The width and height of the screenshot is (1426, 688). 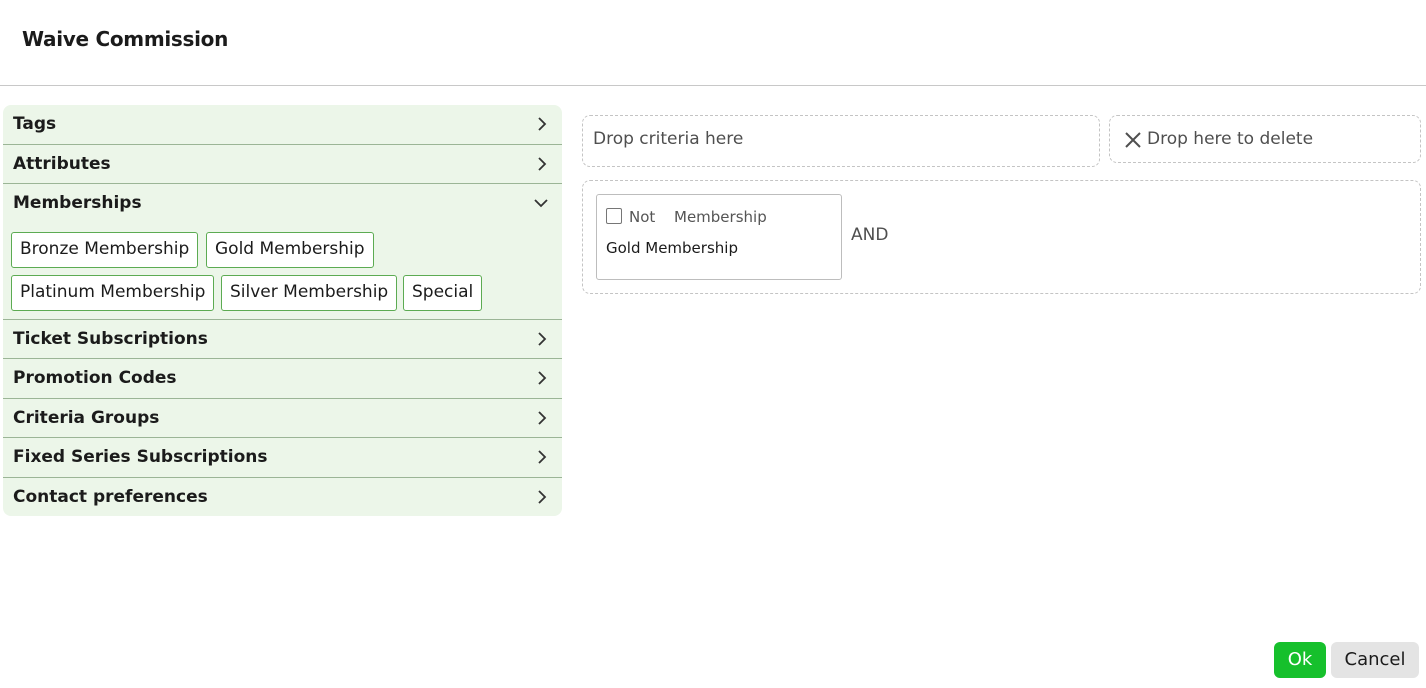 I want to click on section-label: Ticket Subscriptions, so click(x=110, y=339).